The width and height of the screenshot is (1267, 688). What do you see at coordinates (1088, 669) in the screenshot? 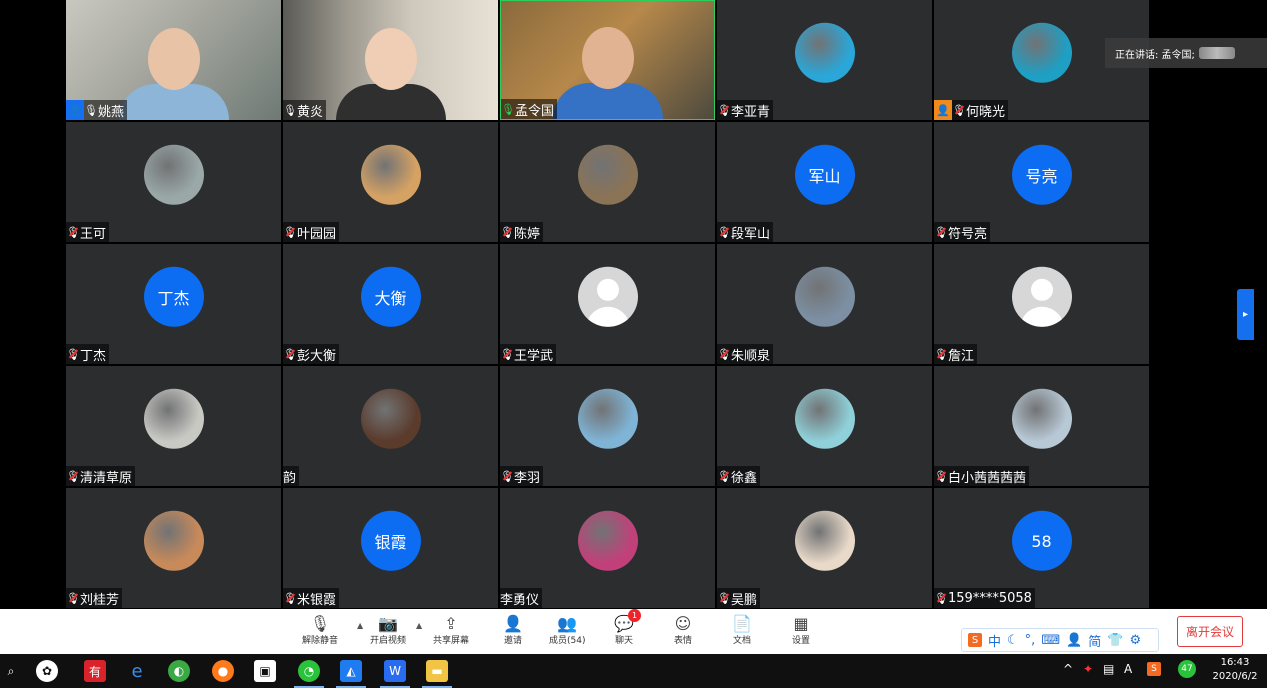
I see `tray-app-icon: ✦` at bounding box center [1088, 669].